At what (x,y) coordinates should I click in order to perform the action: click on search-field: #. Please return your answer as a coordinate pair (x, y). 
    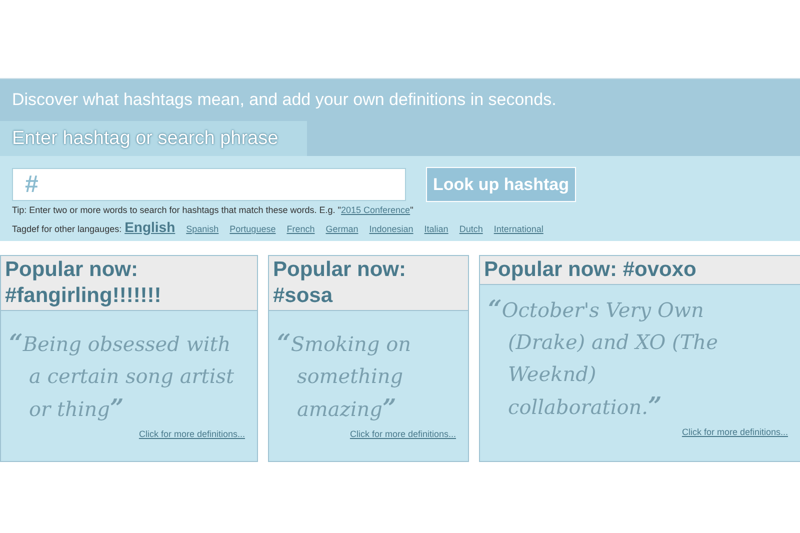
    Looking at the image, I should click on (209, 184).